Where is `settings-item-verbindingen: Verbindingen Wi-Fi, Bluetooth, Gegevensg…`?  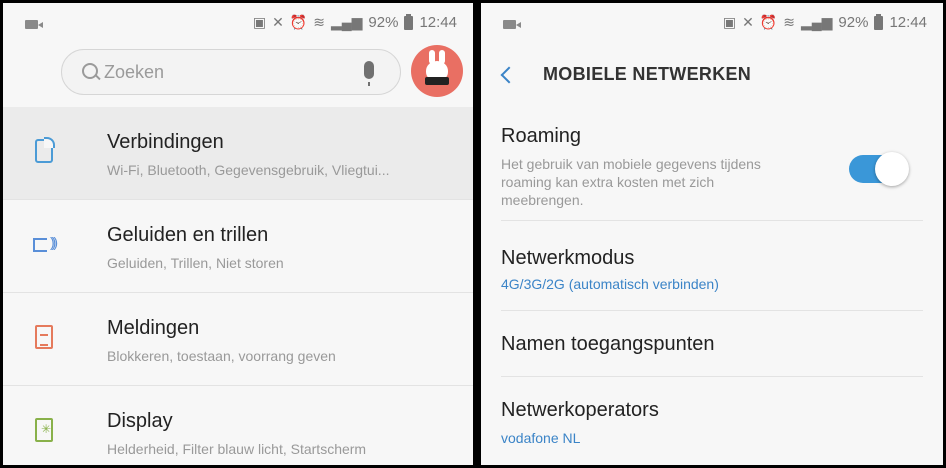 settings-item-verbindingen: Verbindingen Wi-Fi, Bluetooth, Gegevensg… is located at coordinates (238, 153).